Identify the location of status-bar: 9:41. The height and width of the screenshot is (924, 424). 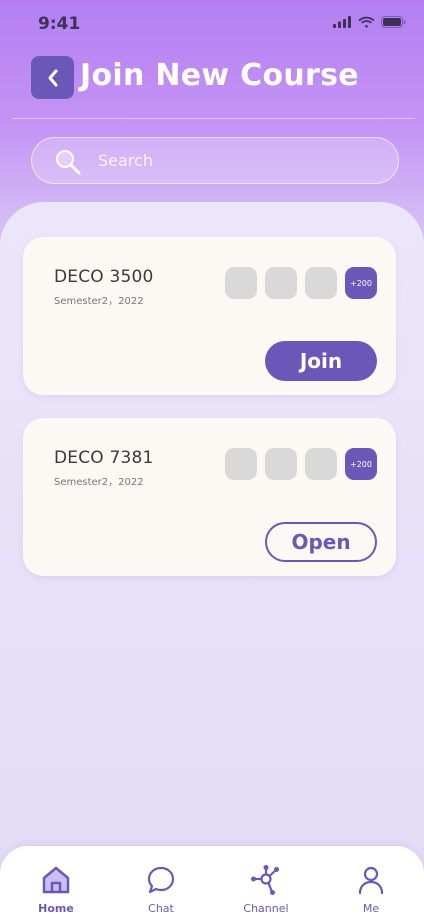
(212, 24).